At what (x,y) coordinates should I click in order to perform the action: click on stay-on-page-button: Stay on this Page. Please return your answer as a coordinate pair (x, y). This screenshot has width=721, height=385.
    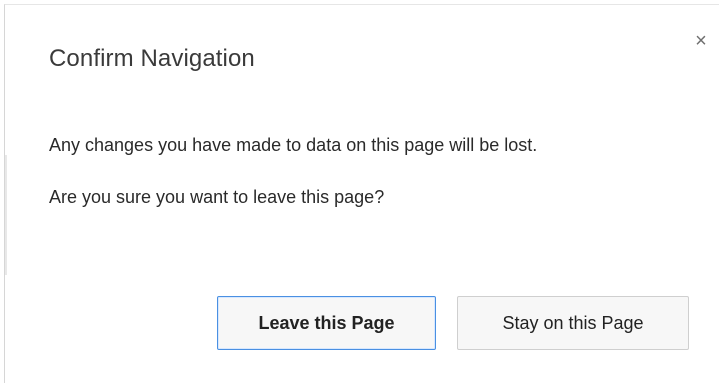
    Looking at the image, I should click on (573, 323).